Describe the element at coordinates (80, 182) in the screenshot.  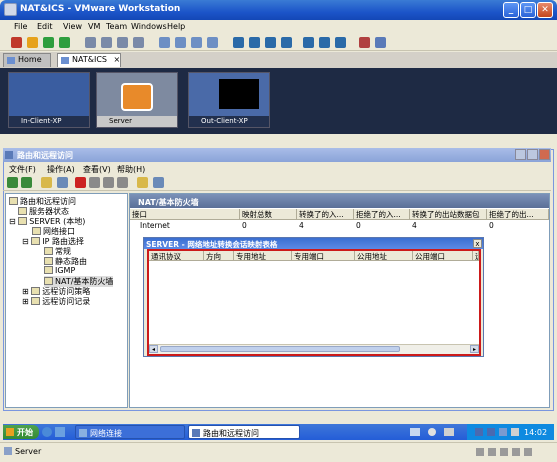
I see `delete-icon` at that location.